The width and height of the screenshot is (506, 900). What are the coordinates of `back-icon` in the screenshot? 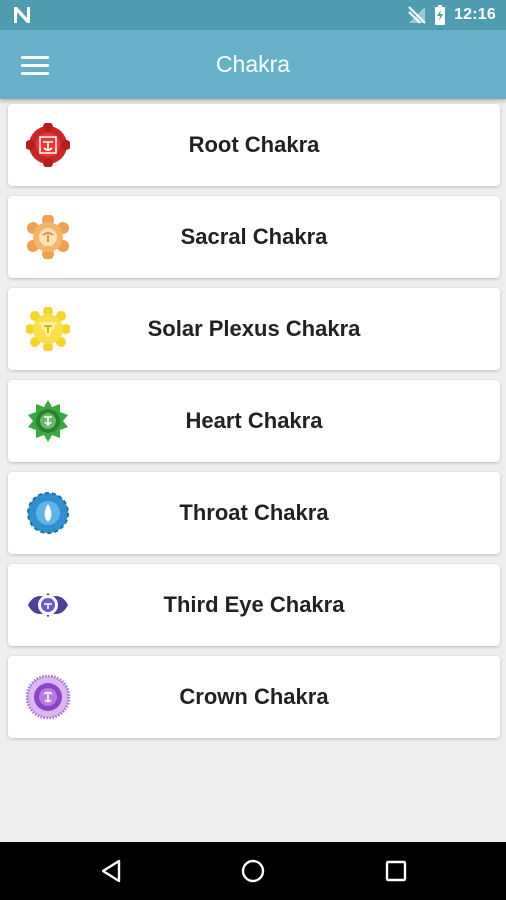 It's located at (111, 871).